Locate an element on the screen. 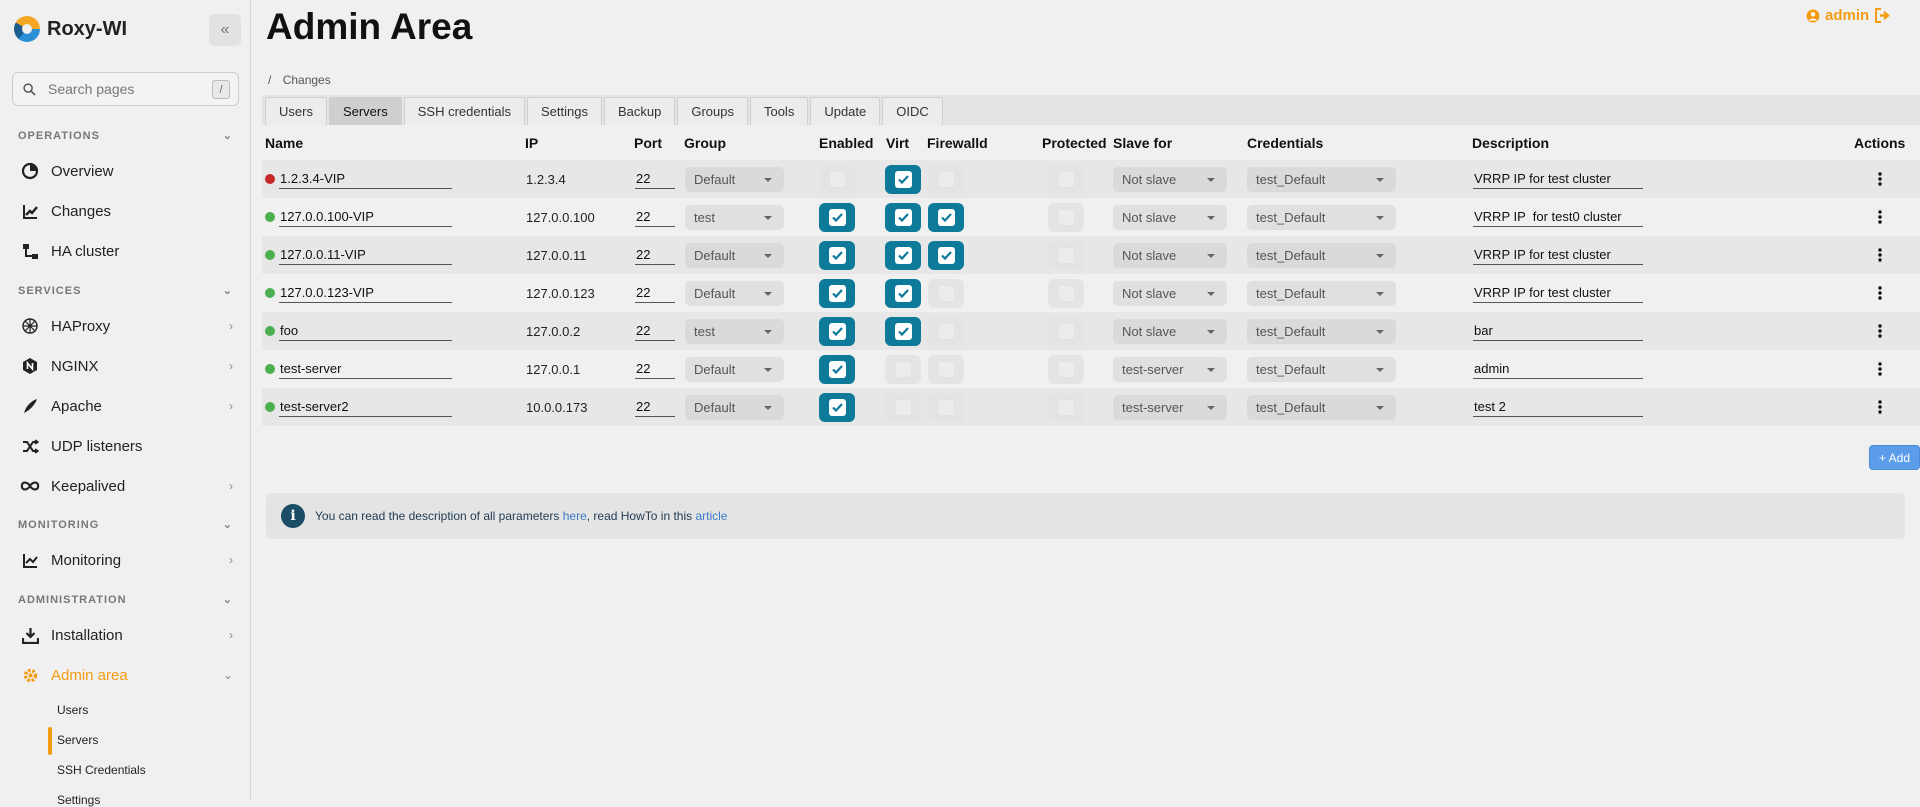 The width and height of the screenshot is (1920, 807). tab-tools: Tools is located at coordinates (779, 111).